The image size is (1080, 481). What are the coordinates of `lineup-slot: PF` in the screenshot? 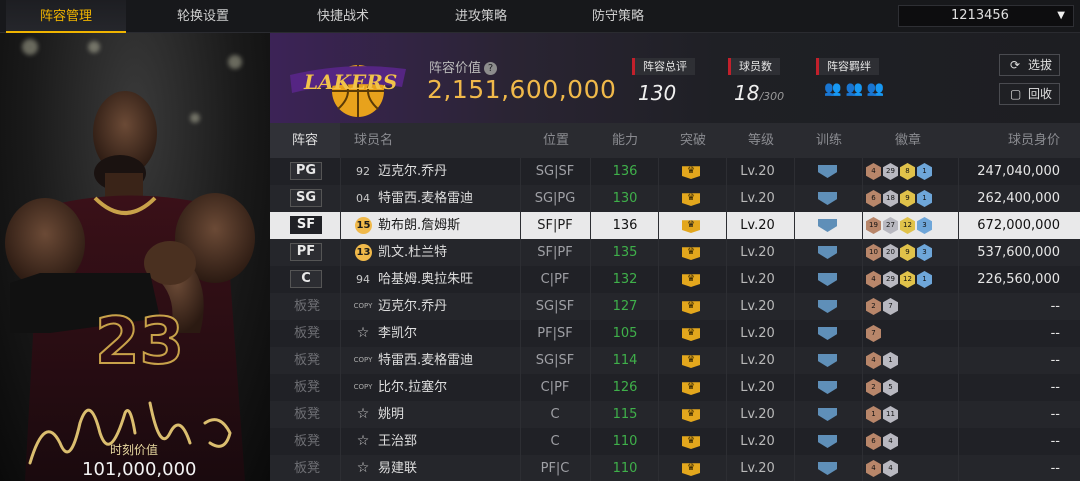 It's located at (306, 252).